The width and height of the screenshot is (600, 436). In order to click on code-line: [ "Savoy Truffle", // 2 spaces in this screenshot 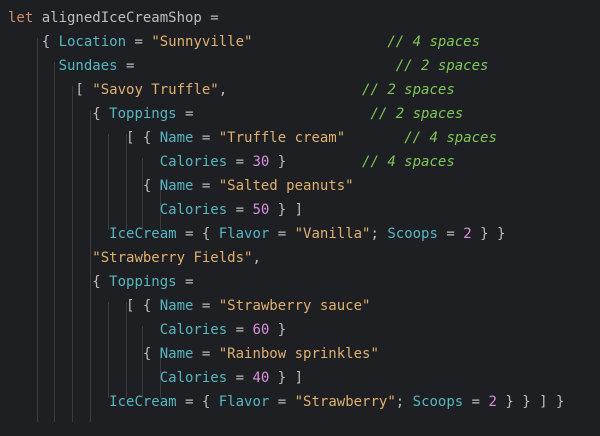, I will do `click(231, 90)`.